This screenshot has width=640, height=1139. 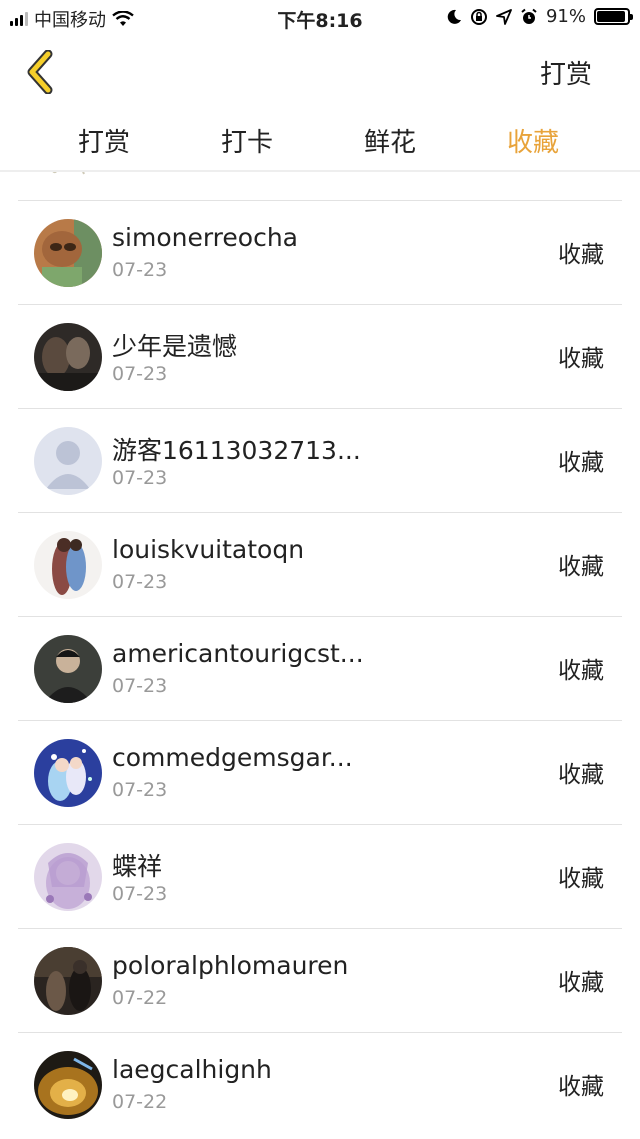 I want to click on battery-icon, so click(x=613, y=16).